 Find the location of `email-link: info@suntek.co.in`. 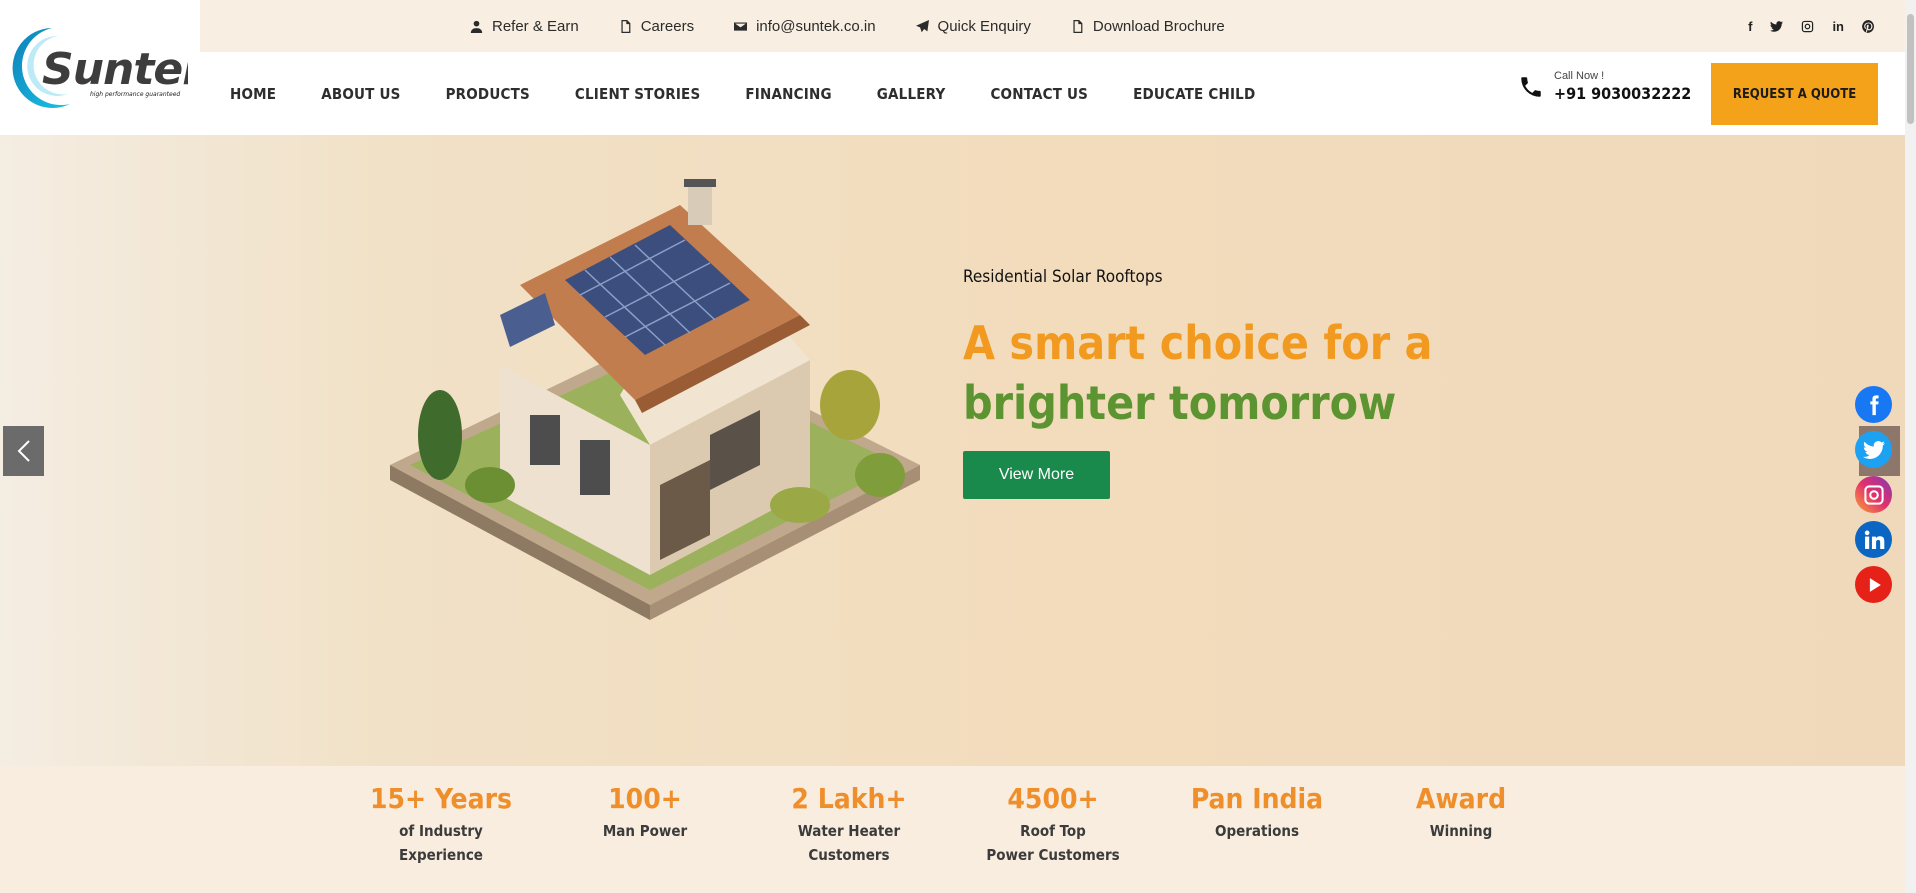

email-link: info@suntek.co.in is located at coordinates (805, 26).